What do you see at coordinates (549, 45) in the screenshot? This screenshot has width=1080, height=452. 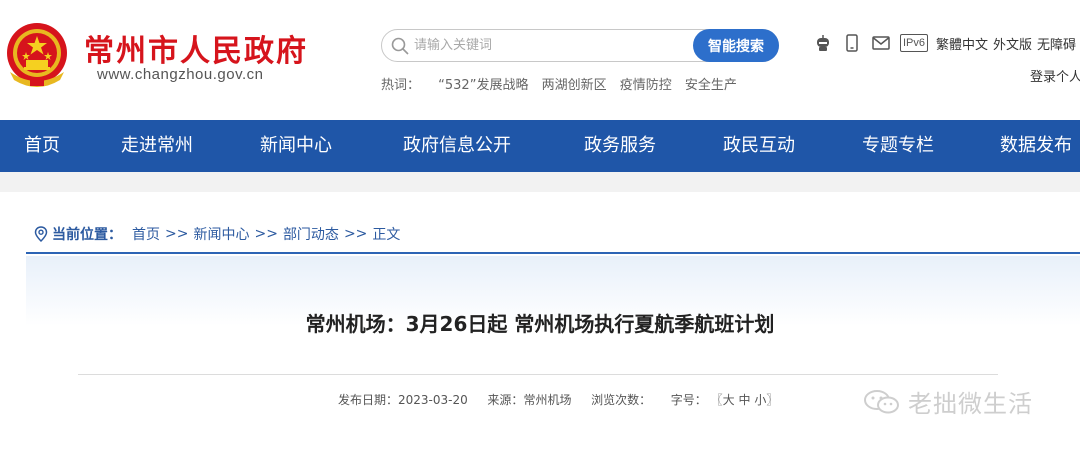 I see `search-input` at bounding box center [549, 45].